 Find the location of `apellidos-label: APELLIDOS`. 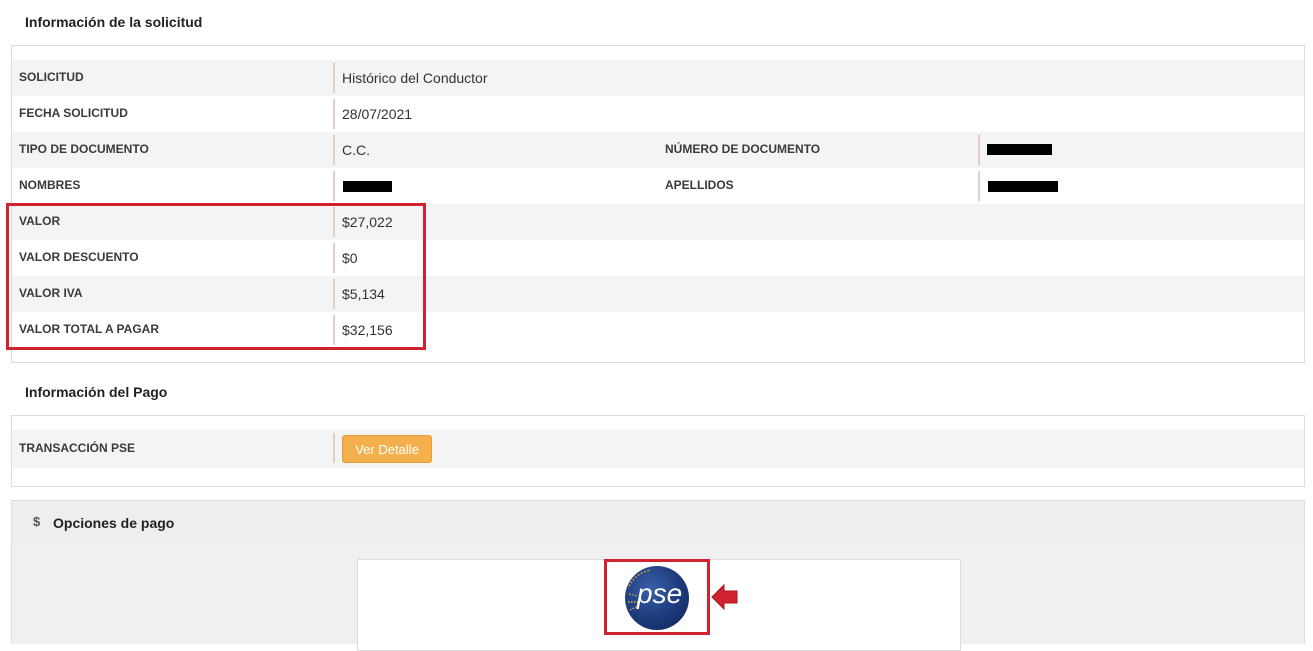

apellidos-label: APELLIDOS is located at coordinates (699, 185).